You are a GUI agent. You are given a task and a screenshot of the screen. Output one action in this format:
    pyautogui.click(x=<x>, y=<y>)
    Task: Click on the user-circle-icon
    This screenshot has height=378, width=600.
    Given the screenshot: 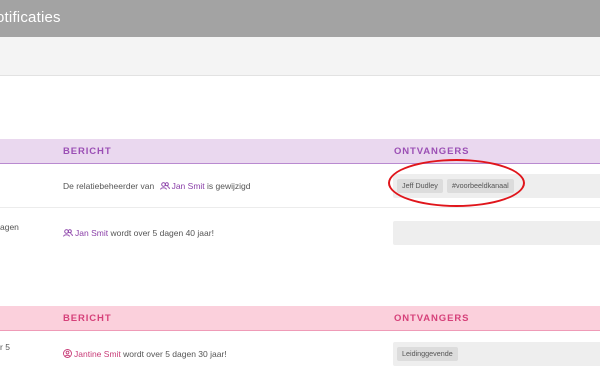 What is the action you would take?
    pyautogui.click(x=67, y=353)
    